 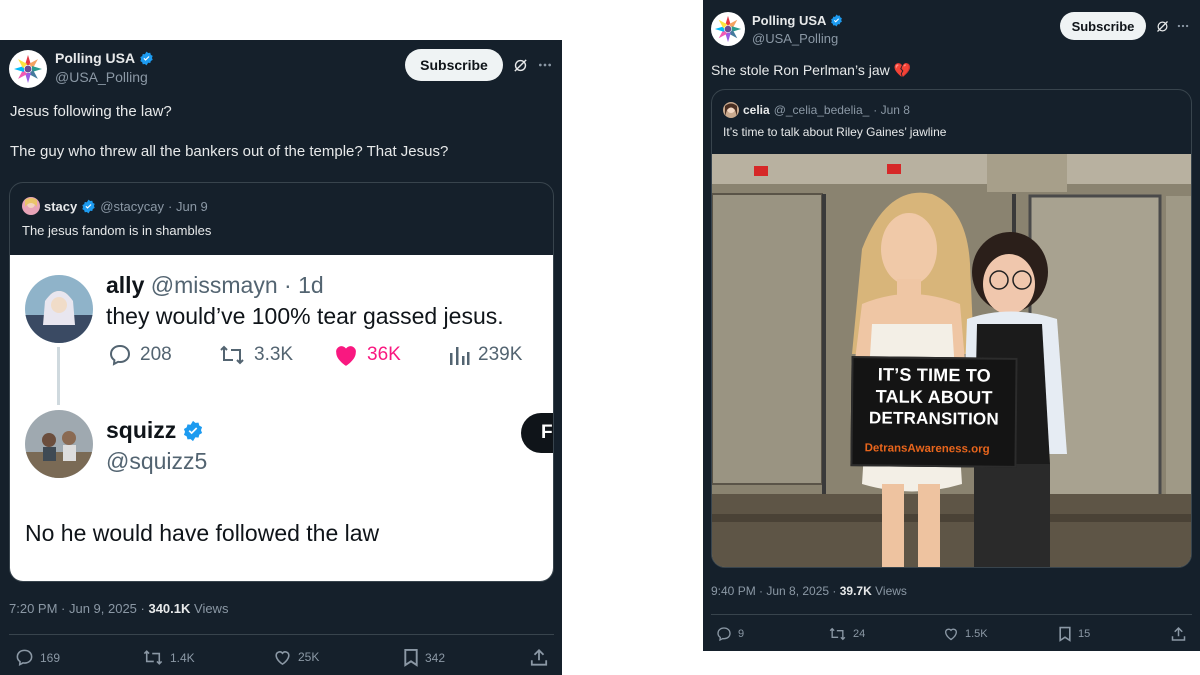 I want to click on ally-name: ally, so click(x=125, y=285).